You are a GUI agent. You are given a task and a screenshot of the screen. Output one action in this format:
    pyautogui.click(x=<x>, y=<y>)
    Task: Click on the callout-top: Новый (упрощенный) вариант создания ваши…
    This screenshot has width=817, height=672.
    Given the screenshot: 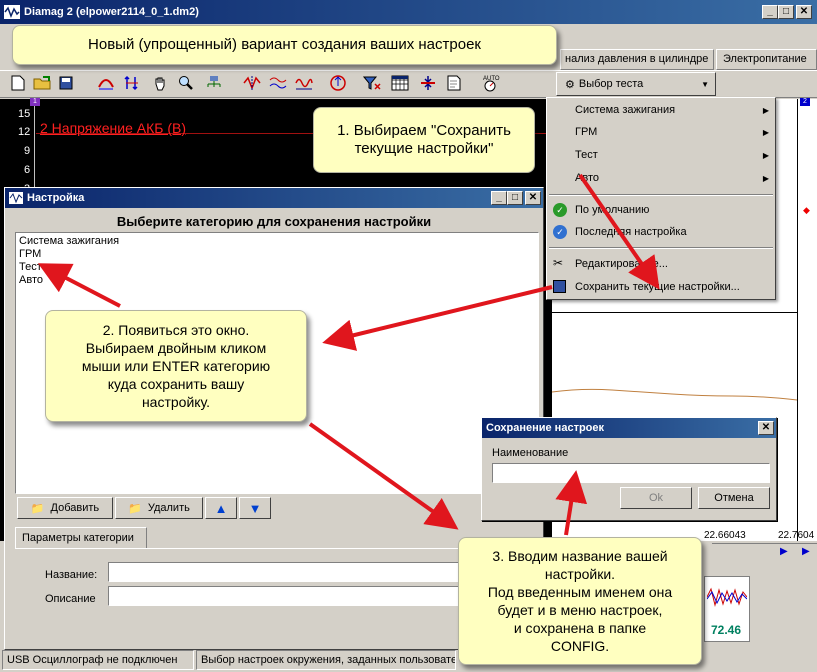 What is the action you would take?
    pyautogui.click(x=284, y=45)
    